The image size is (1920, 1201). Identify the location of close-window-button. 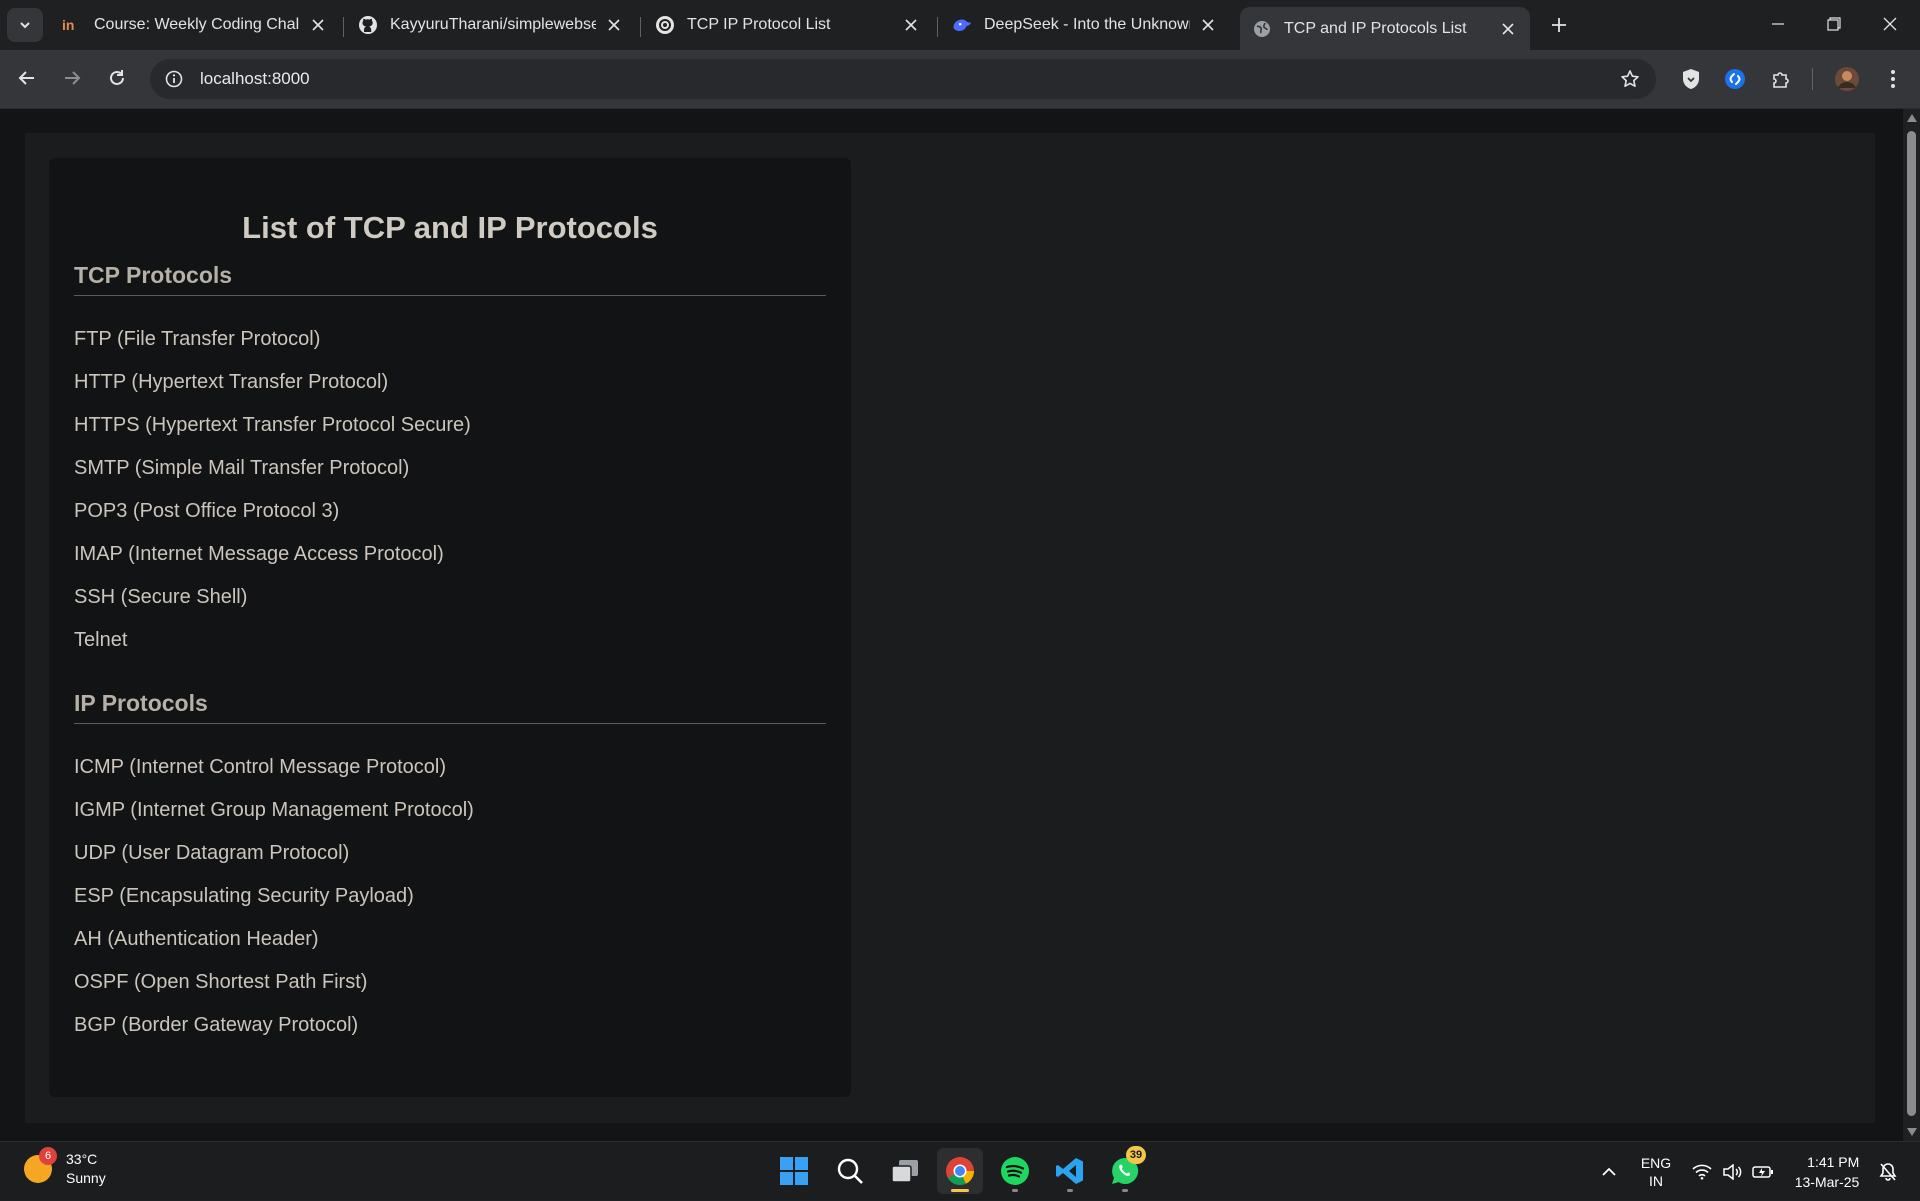
(1890, 24).